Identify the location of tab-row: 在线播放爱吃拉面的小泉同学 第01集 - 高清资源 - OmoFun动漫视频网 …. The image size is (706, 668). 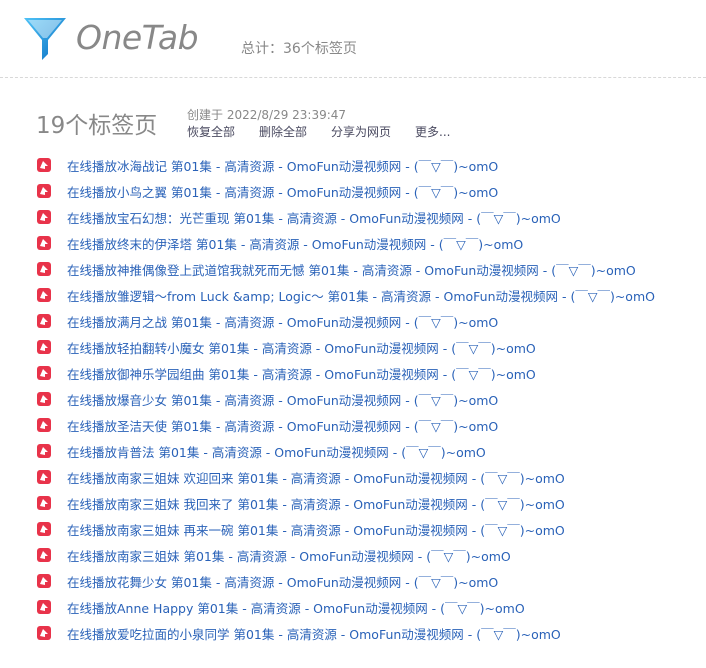
(371, 633).